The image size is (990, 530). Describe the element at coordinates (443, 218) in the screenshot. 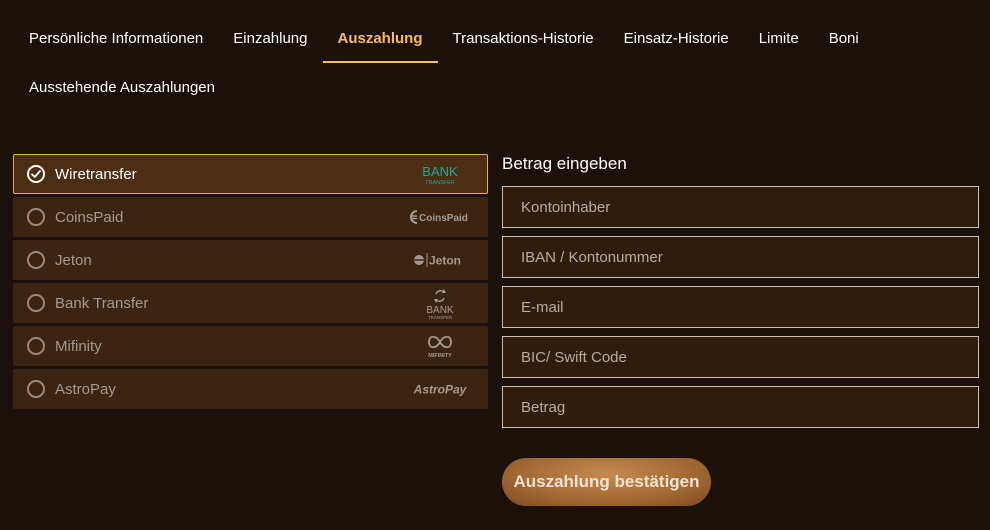

I see `svg-text: CoinsPaid` at that location.